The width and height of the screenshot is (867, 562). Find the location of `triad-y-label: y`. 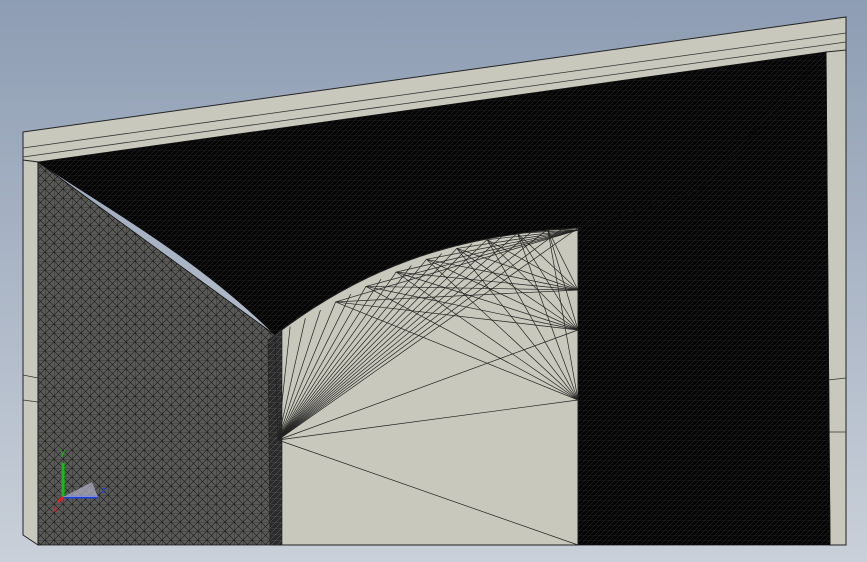

triad-y-label: y is located at coordinates (63, 453).